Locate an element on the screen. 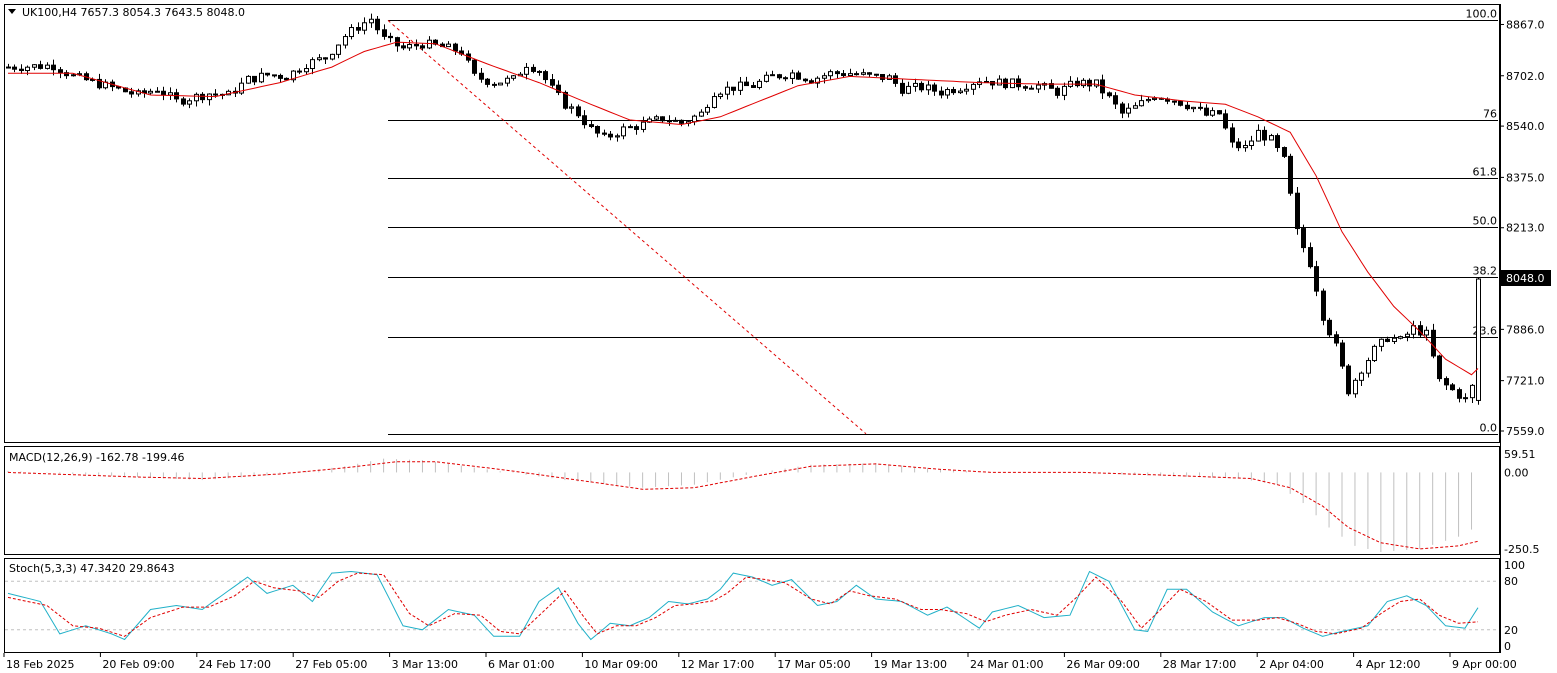 Image resolution: width=1557 pixels, height=673 pixels. time-tick-label: 10 Mar 09:00 is located at coordinates (620, 664).